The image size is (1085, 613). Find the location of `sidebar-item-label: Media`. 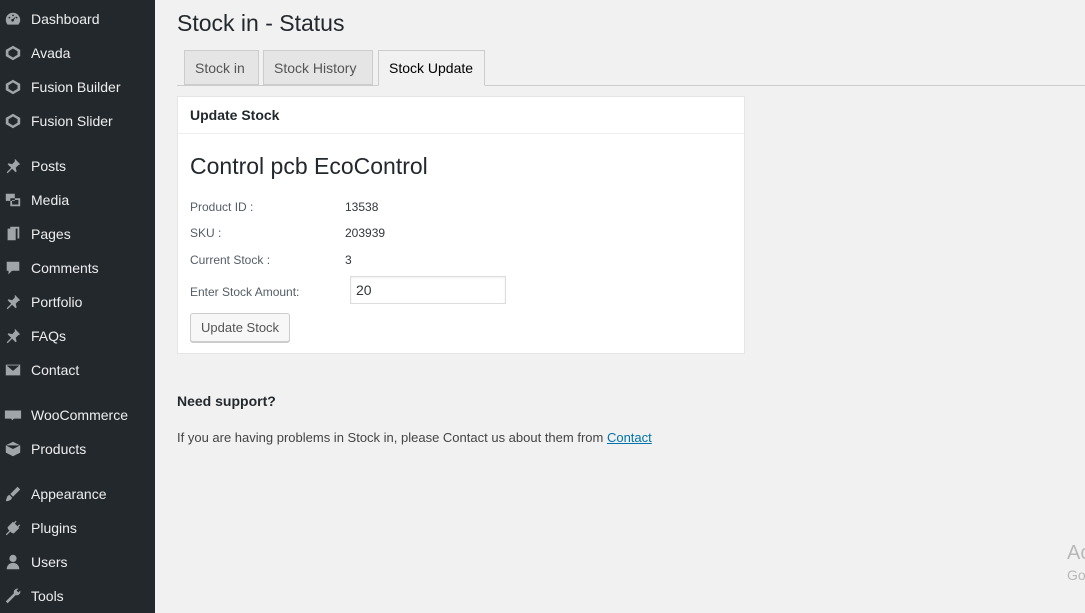

sidebar-item-label: Media is located at coordinates (50, 200).